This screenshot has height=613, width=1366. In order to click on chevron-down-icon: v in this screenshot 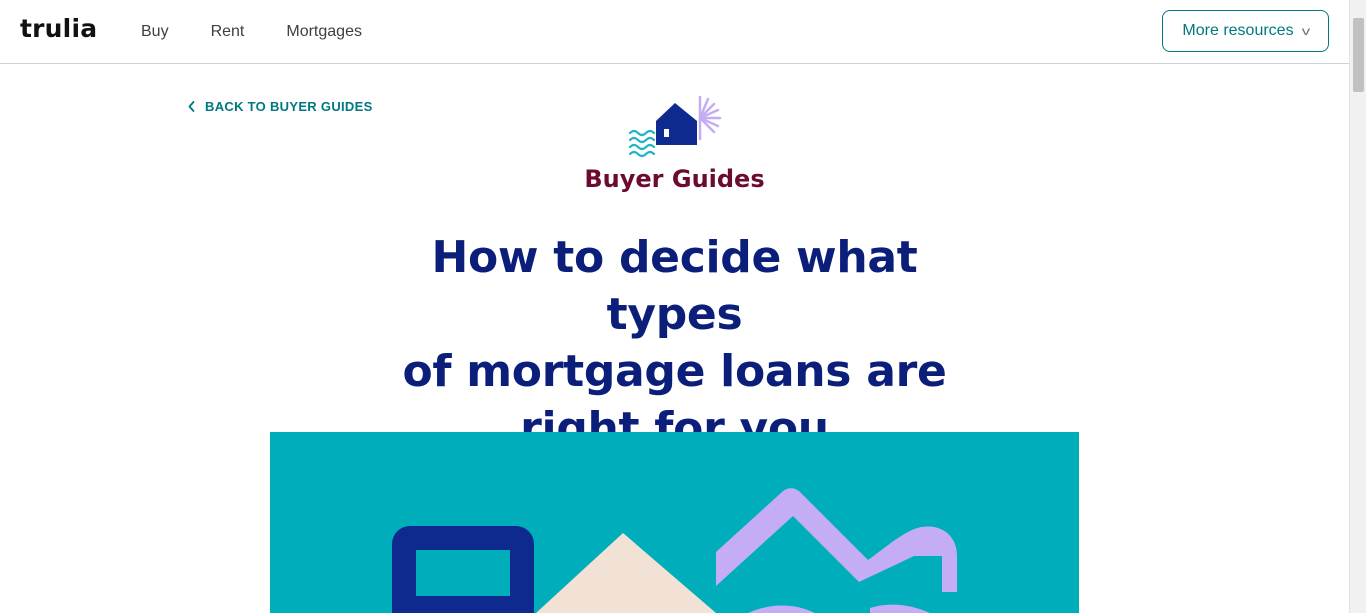, I will do `click(1305, 31)`.